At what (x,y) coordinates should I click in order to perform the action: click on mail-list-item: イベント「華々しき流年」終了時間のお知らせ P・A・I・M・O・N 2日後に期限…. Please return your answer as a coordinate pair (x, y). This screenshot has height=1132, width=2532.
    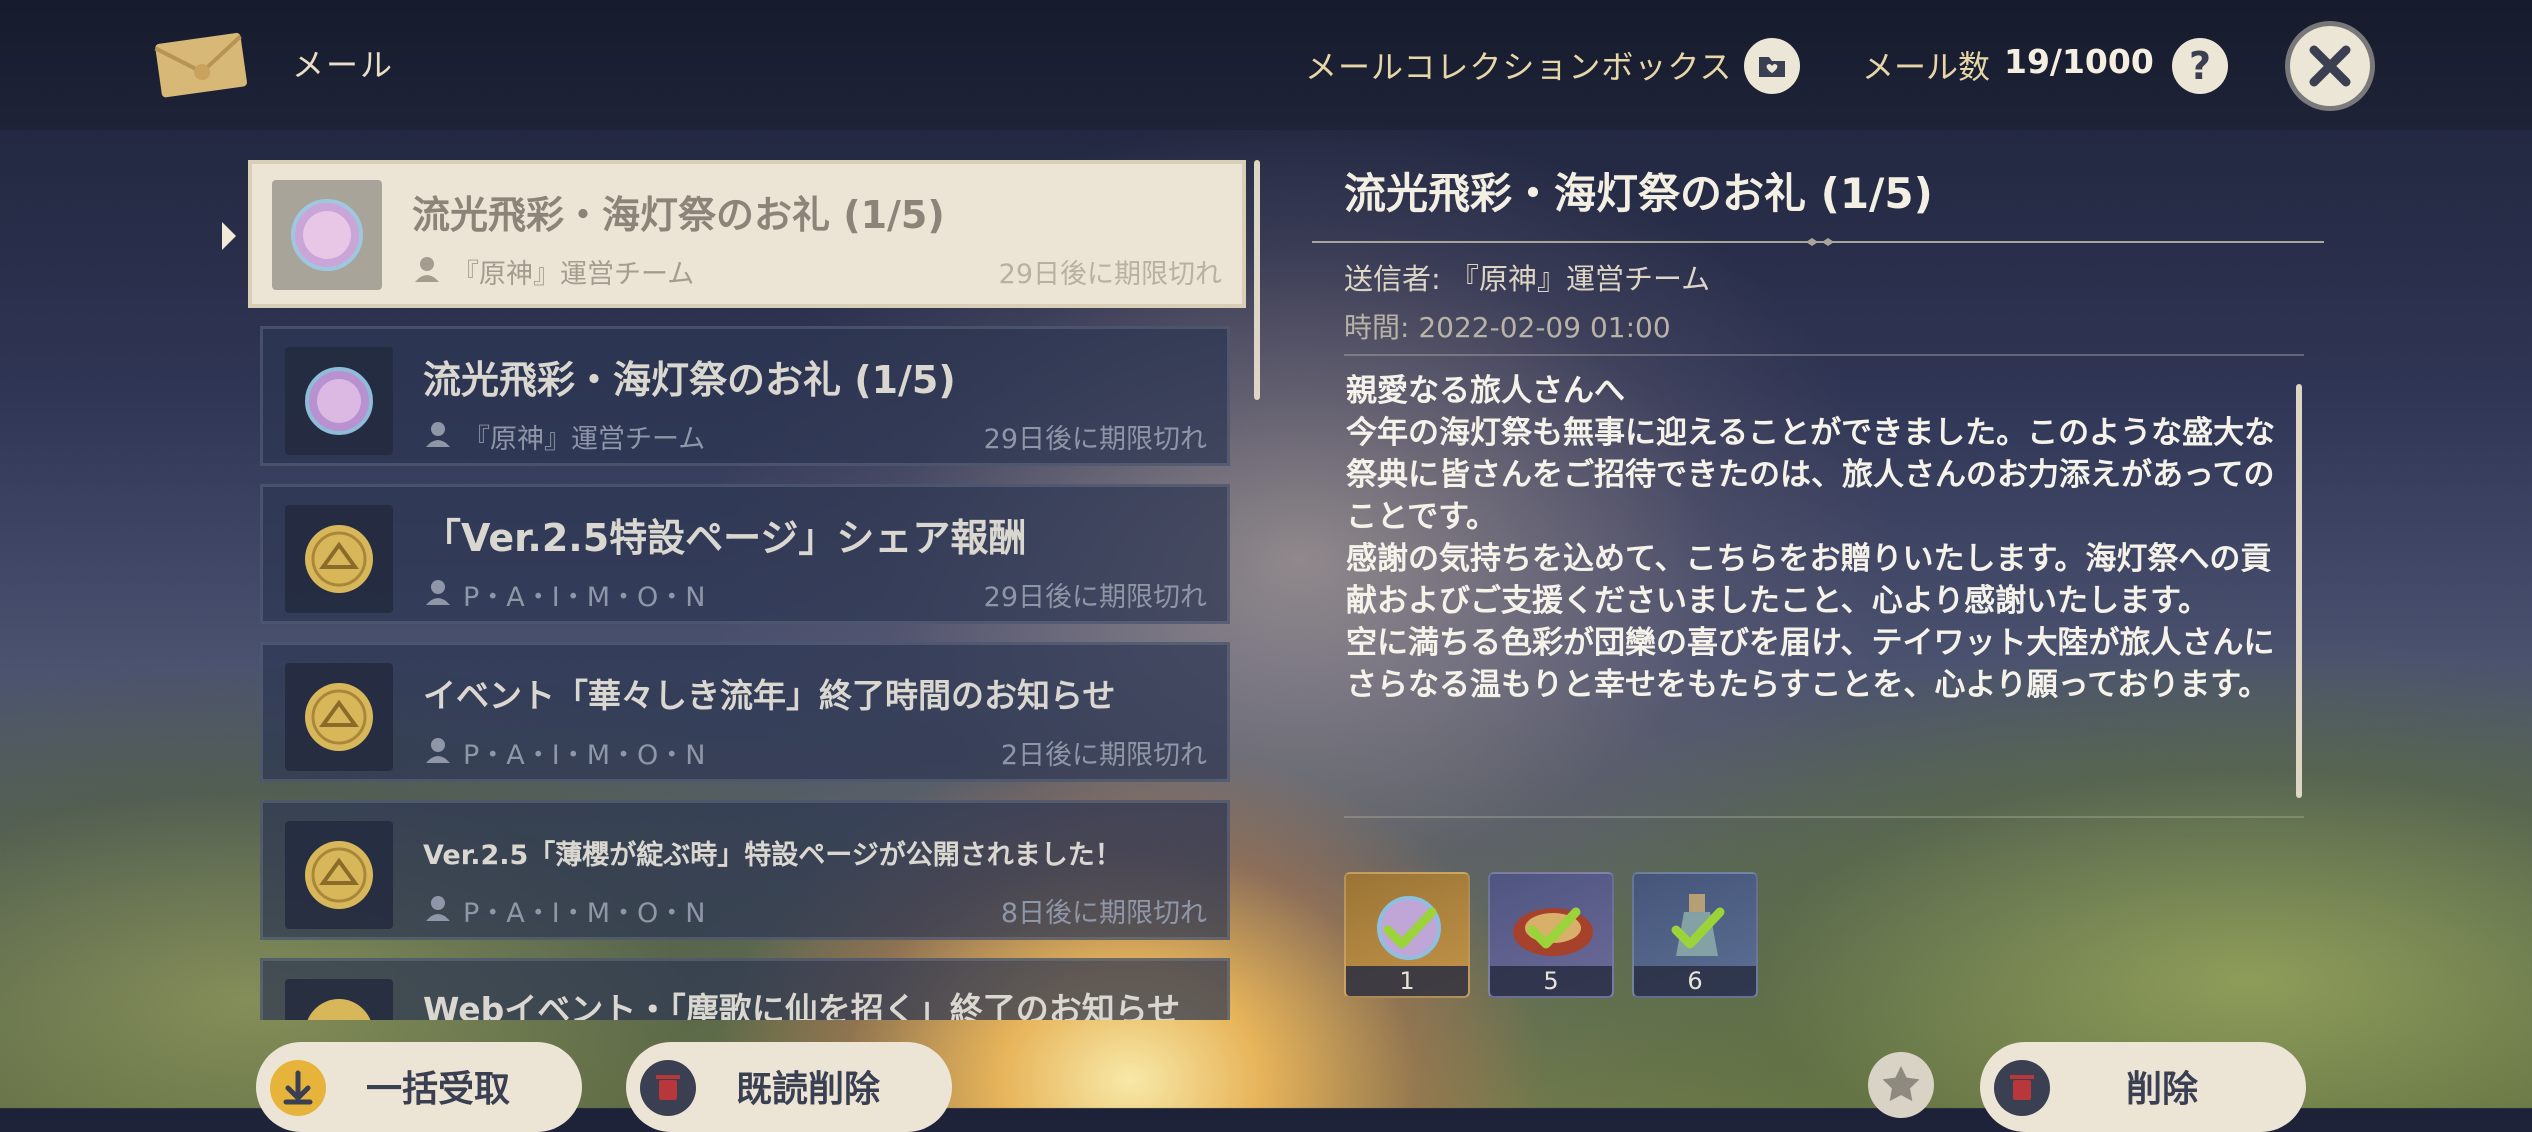
    Looking at the image, I should click on (745, 712).